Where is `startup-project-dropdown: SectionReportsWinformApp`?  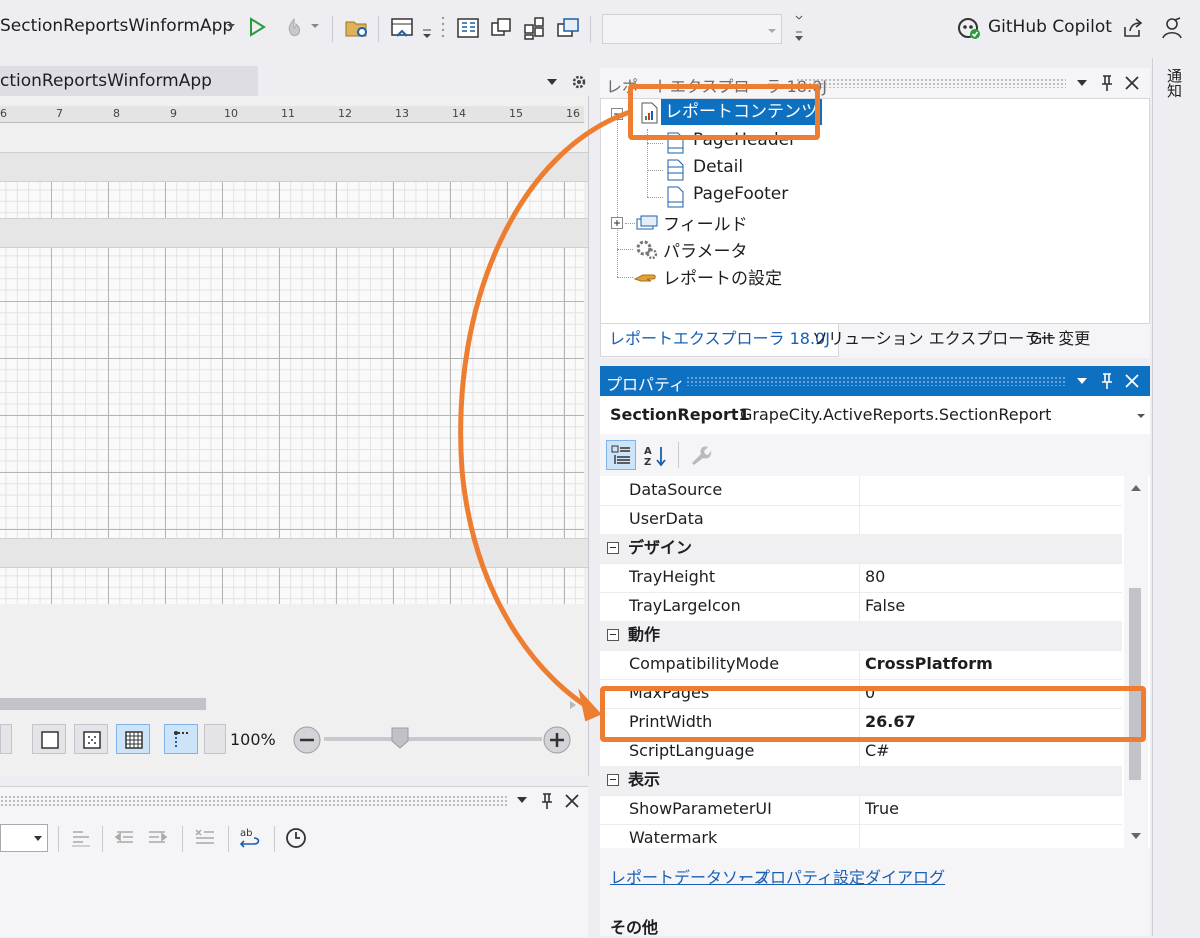 startup-project-dropdown: SectionReportsWinformApp is located at coordinates (116, 26).